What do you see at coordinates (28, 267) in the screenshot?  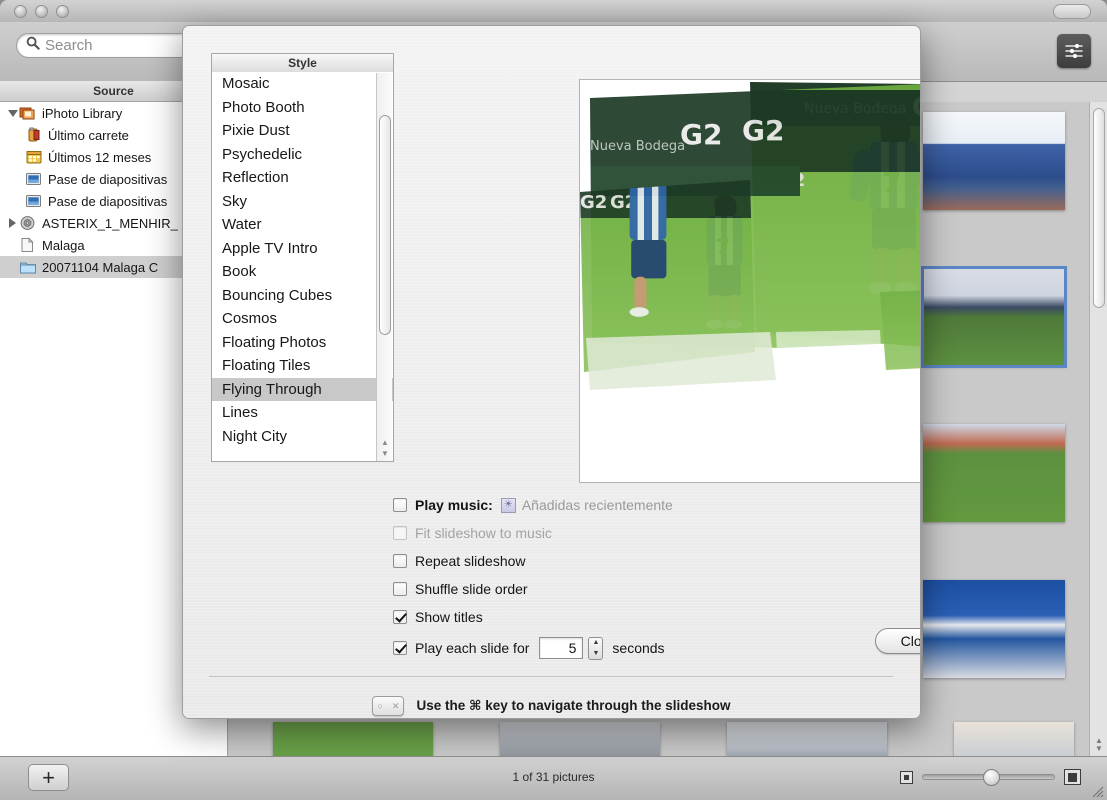 I see `folder-icon` at bounding box center [28, 267].